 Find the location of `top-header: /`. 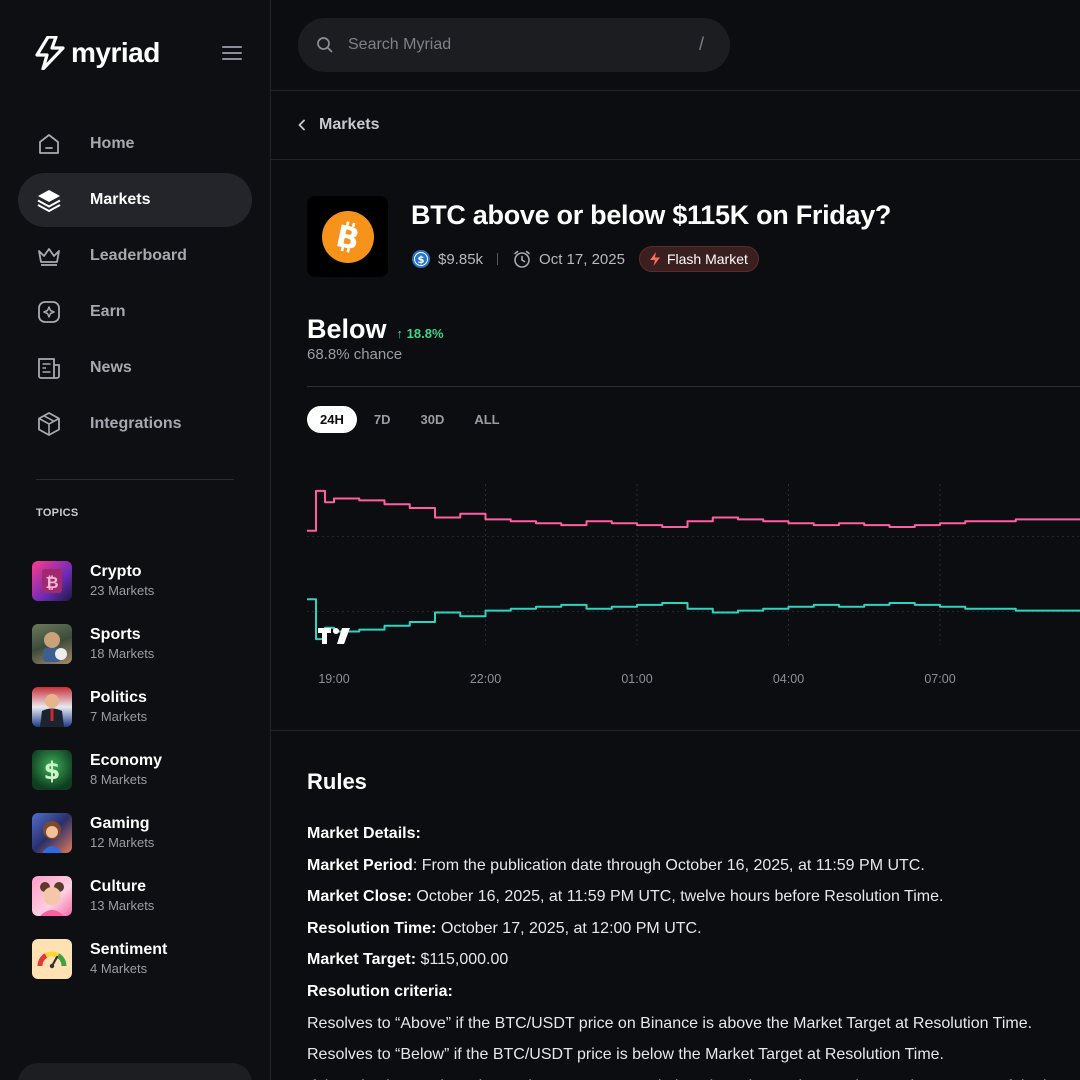

top-header: / is located at coordinates (675, 45).